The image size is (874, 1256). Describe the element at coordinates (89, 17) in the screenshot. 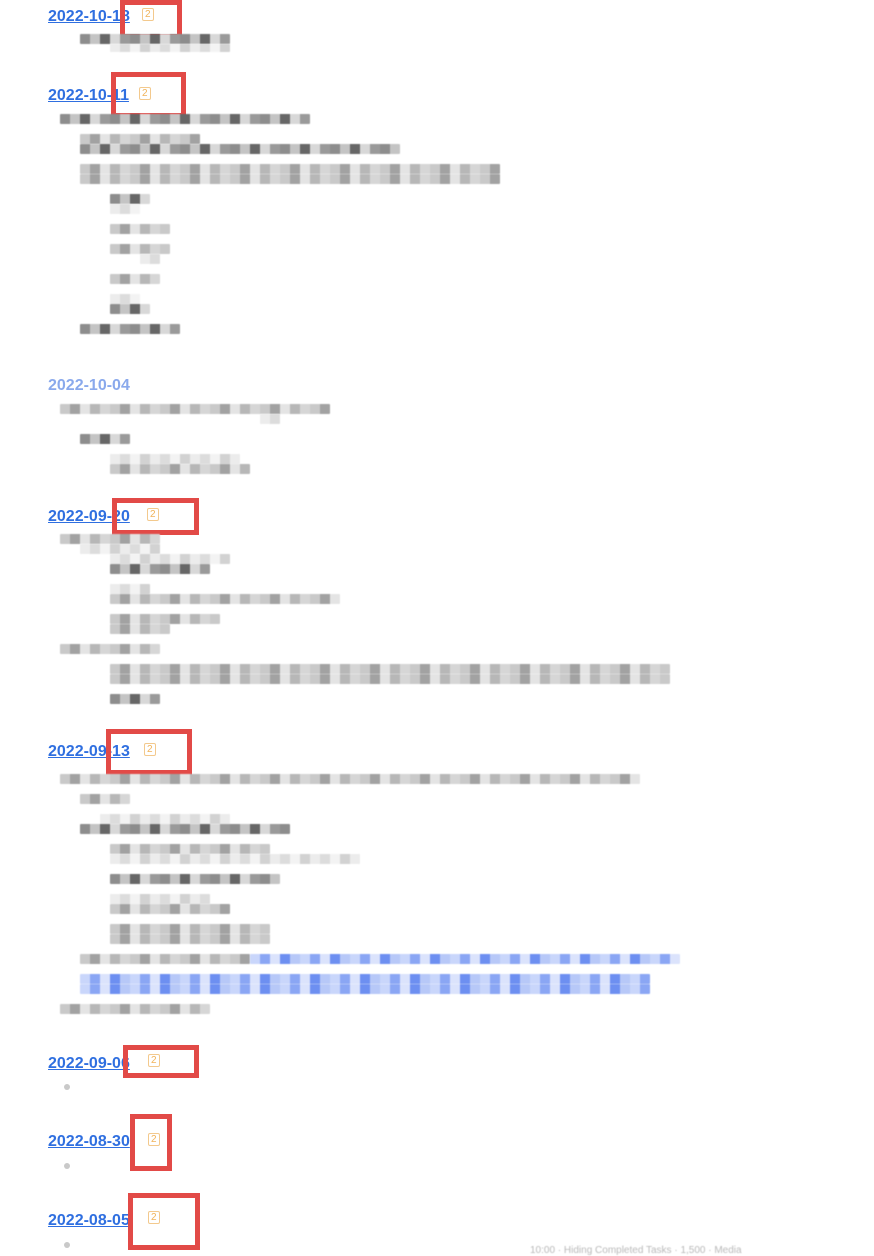

I see `date-link-2022-10-18: 2022-10-18` at that location.